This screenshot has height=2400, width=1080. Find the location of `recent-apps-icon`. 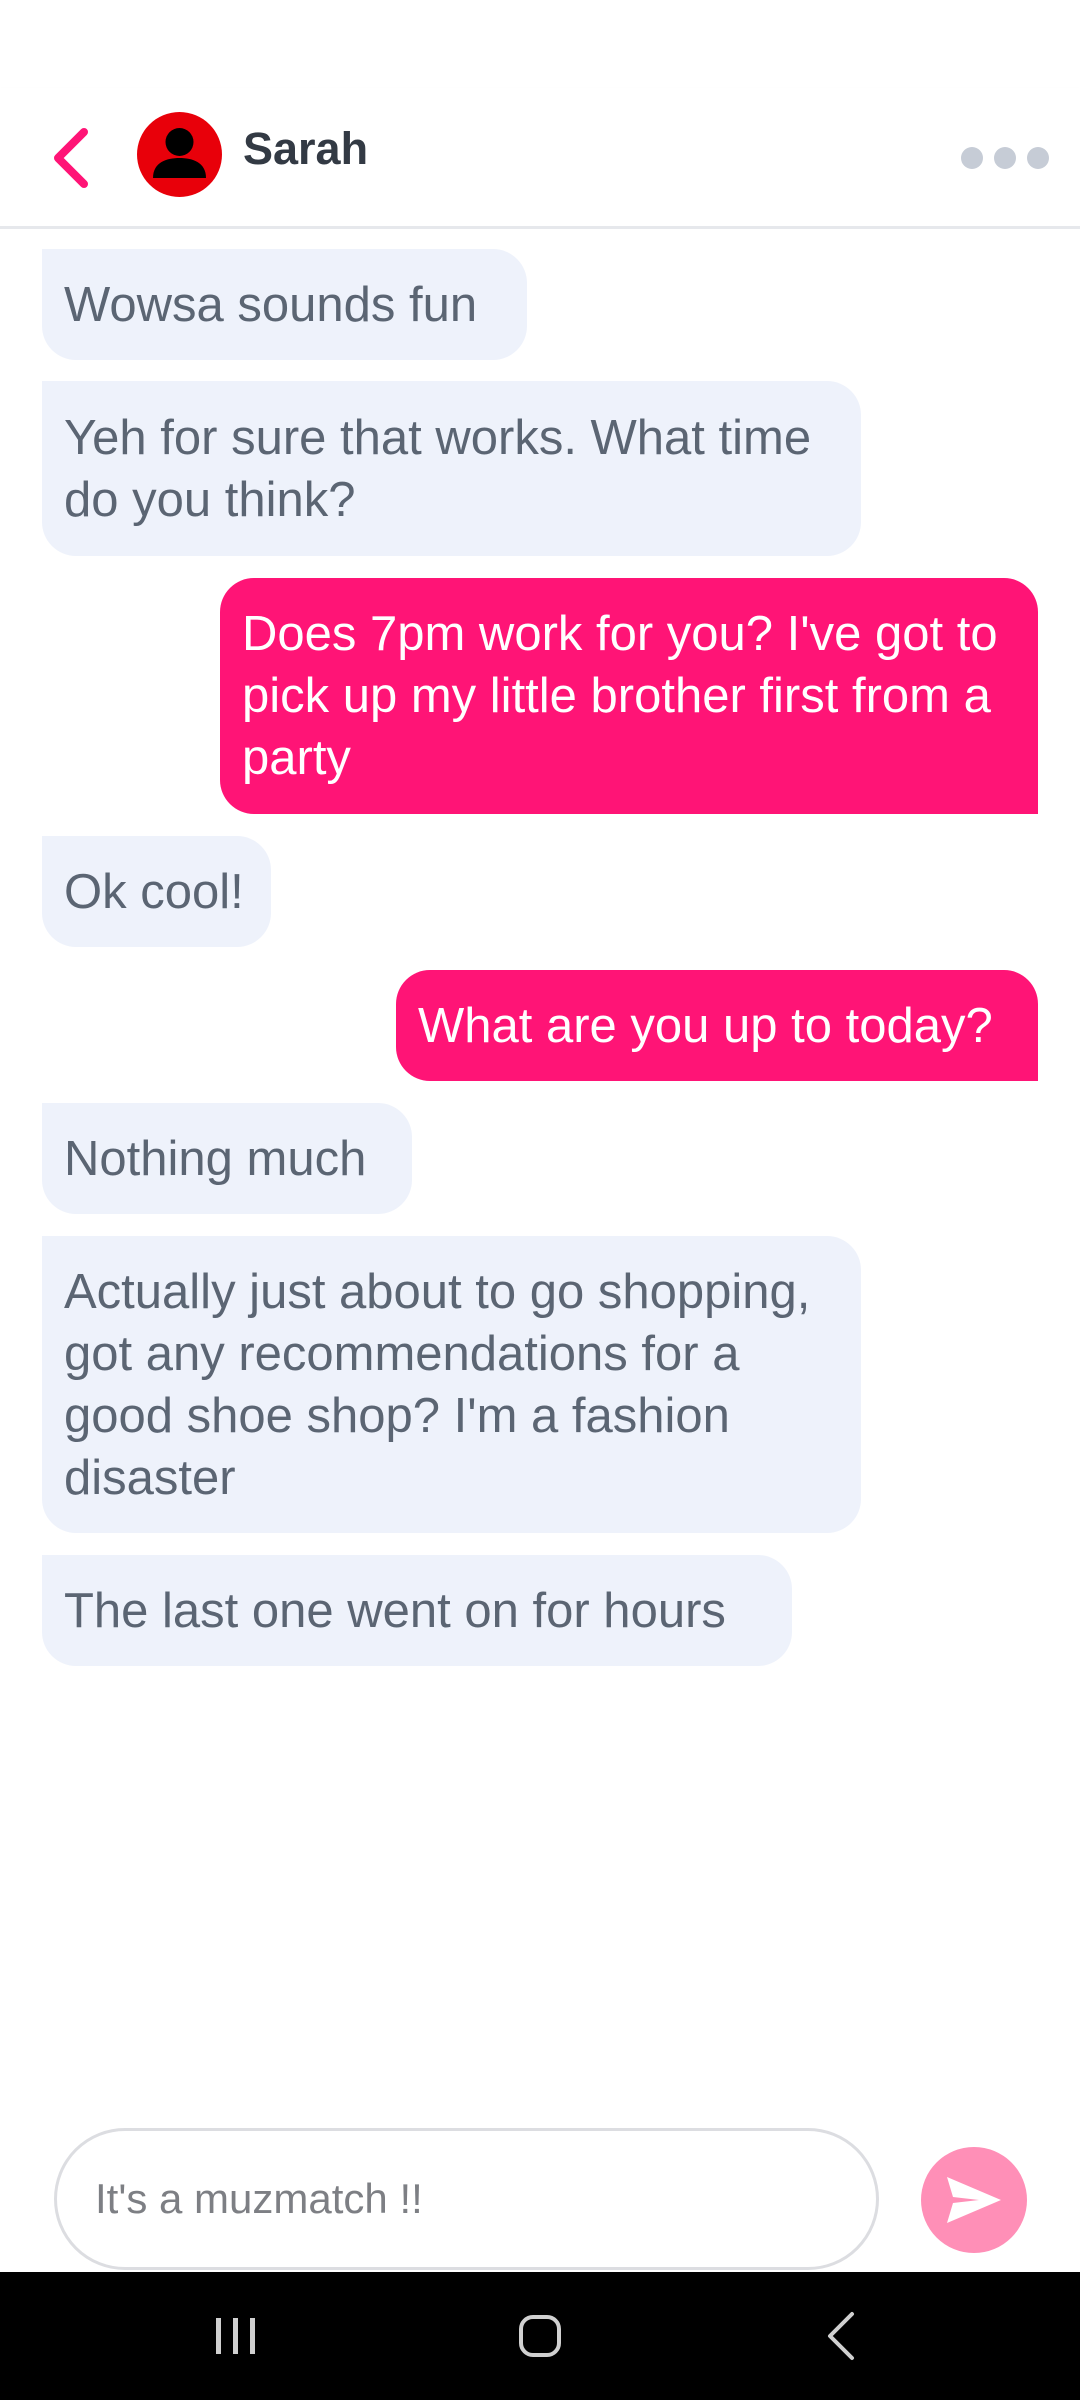

recent-apps-icon is located at coordinates (235, 2336).